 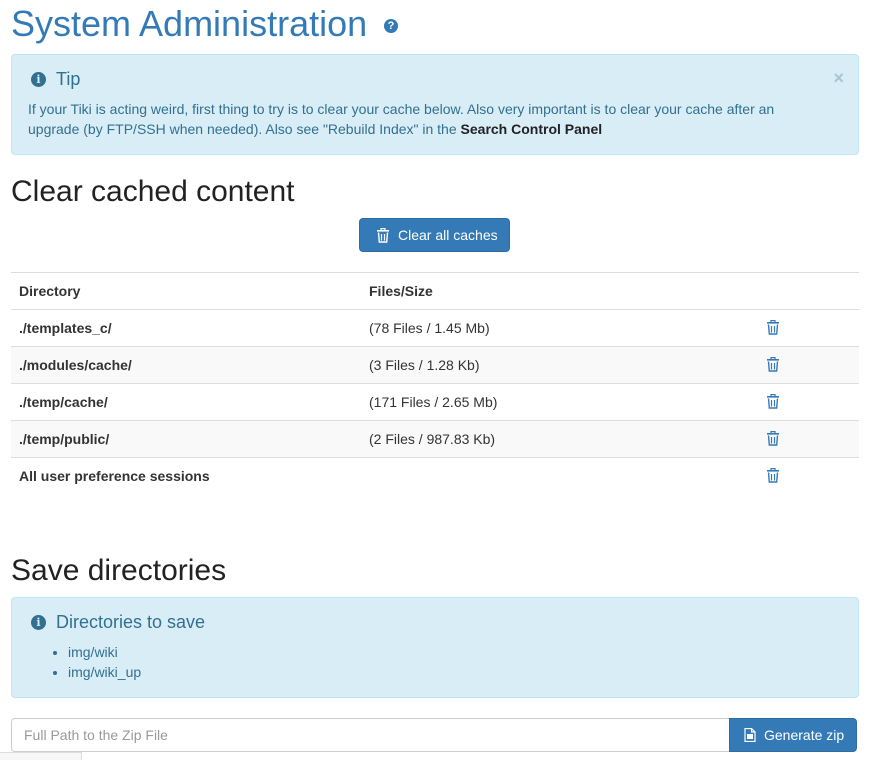 I want to click on clear-all-caches-button: Clear all caches, so click(x=434, y=235).